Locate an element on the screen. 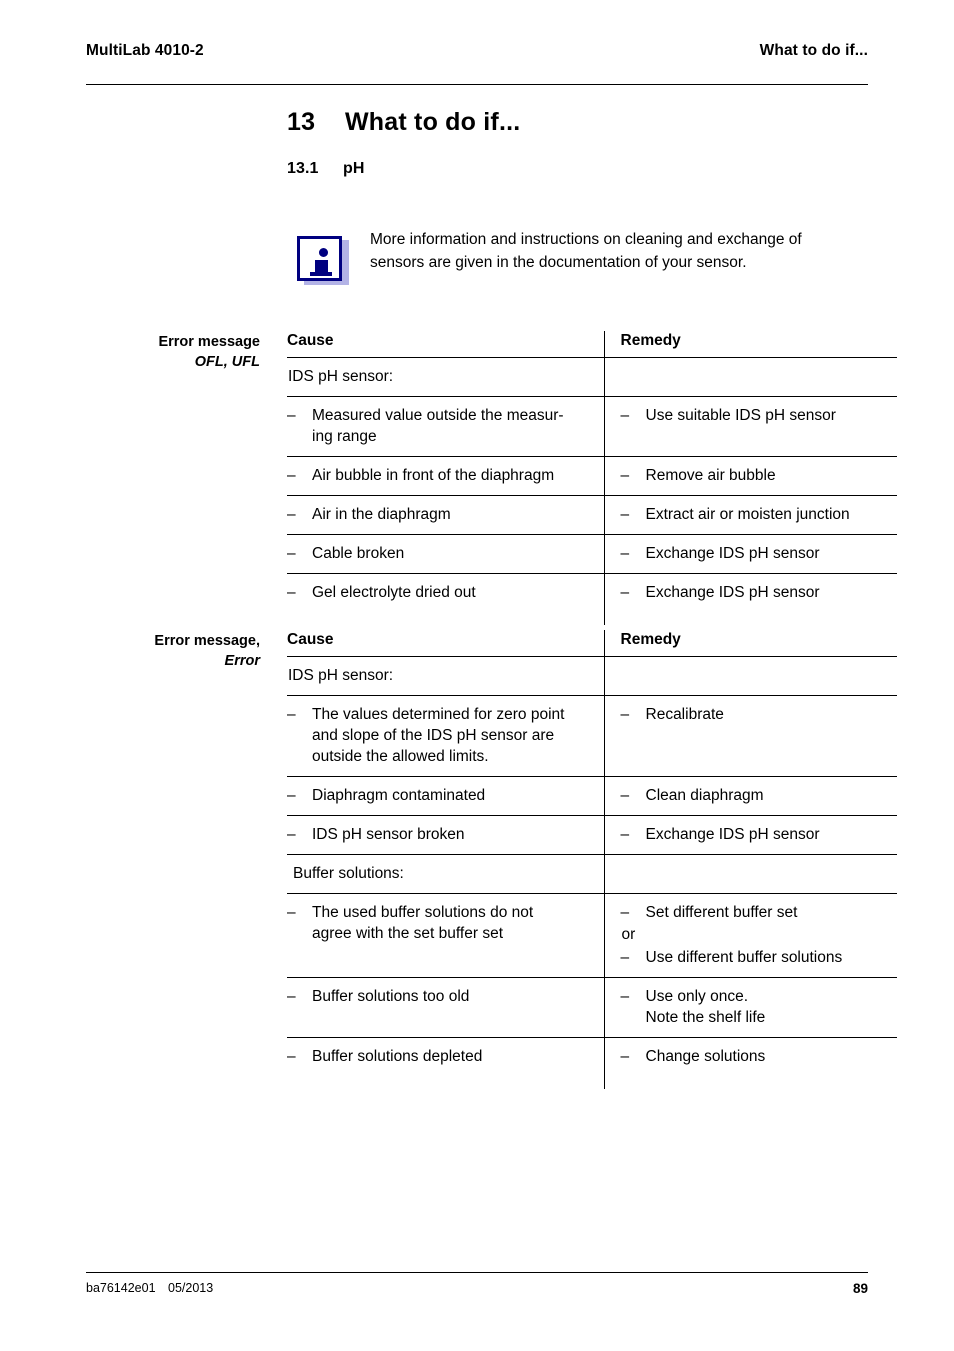 The height and width of the screenshot is (1351, 954). info-icon is located at coordinates (323, 262).